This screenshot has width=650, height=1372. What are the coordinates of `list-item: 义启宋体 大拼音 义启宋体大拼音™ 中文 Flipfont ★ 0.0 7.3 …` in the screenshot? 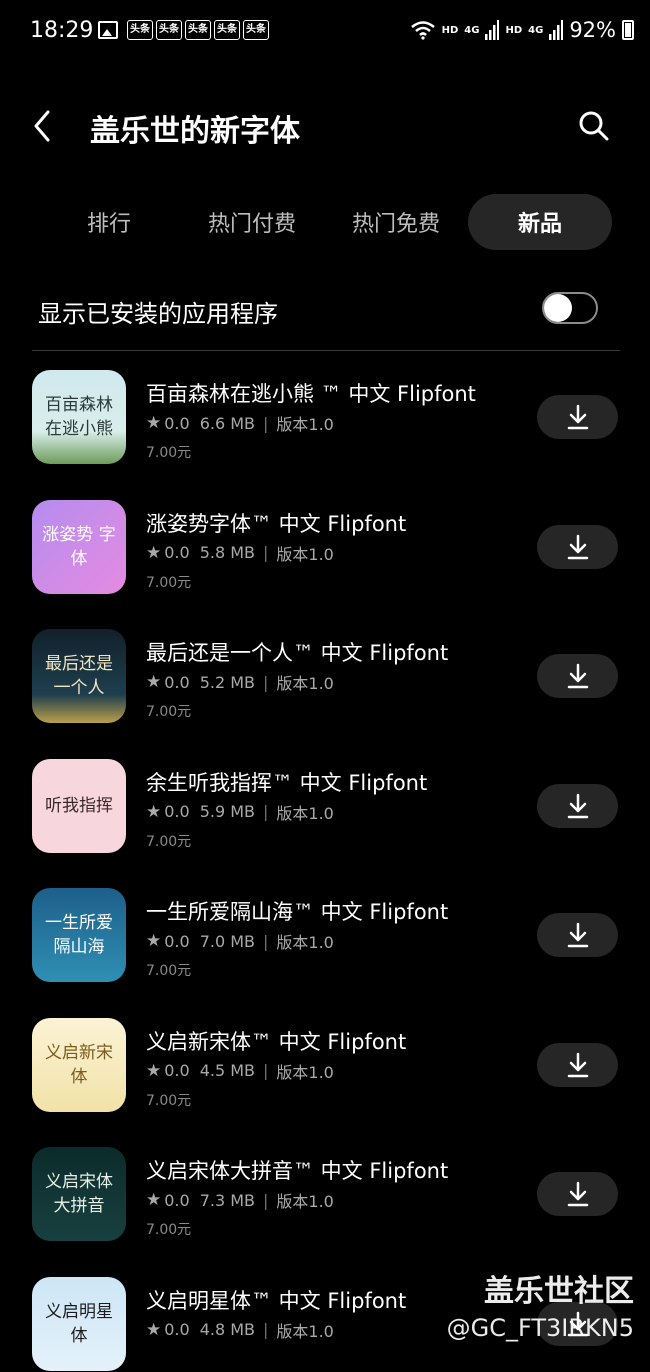 It's located at (325, 1212).